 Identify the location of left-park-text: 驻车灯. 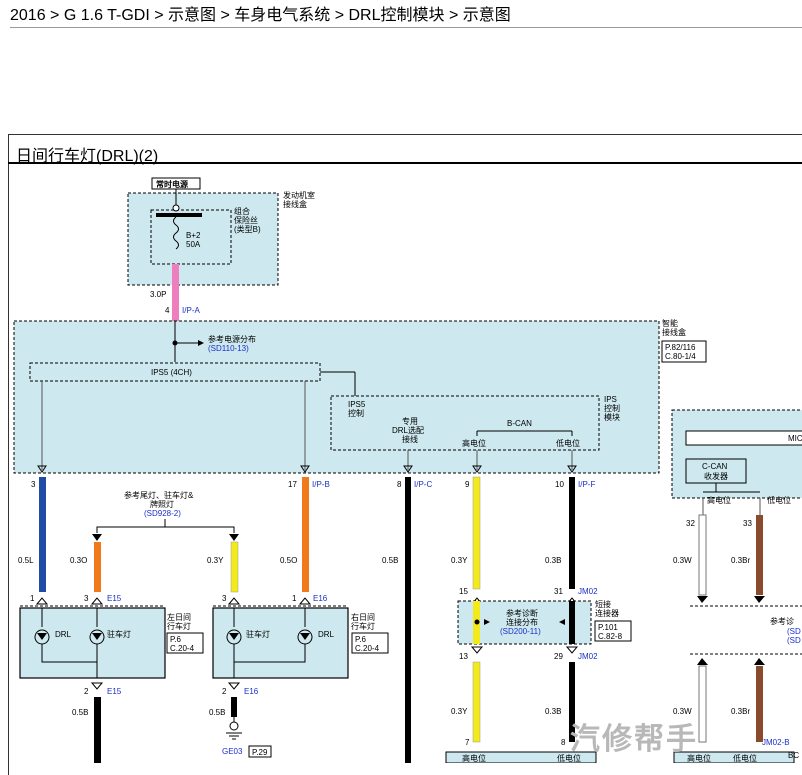
(119, 634).